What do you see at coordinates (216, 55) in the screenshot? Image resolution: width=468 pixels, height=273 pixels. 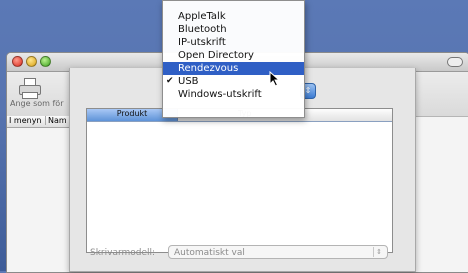 I see `menu-item-label: Open Directory` at bounding box center [216, 55].